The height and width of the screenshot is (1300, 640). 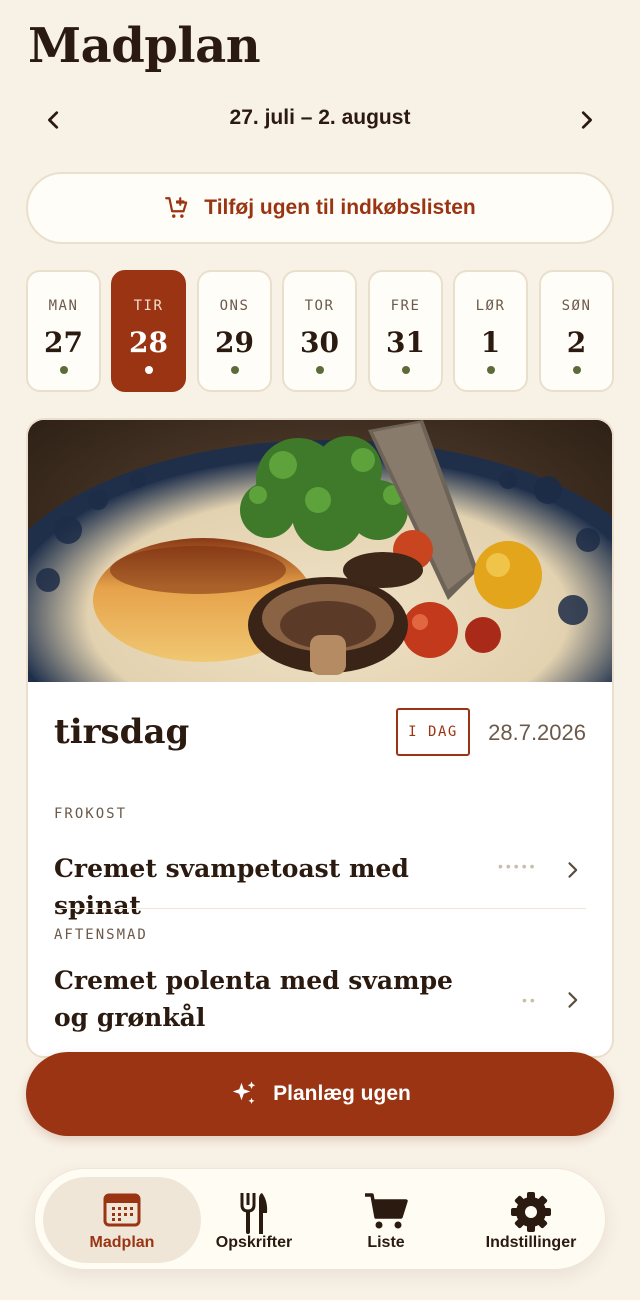 What do you see at coordinates (319, 306) in the screenshot?
I see `day-name: TOR` at bounding box center [319, 306].